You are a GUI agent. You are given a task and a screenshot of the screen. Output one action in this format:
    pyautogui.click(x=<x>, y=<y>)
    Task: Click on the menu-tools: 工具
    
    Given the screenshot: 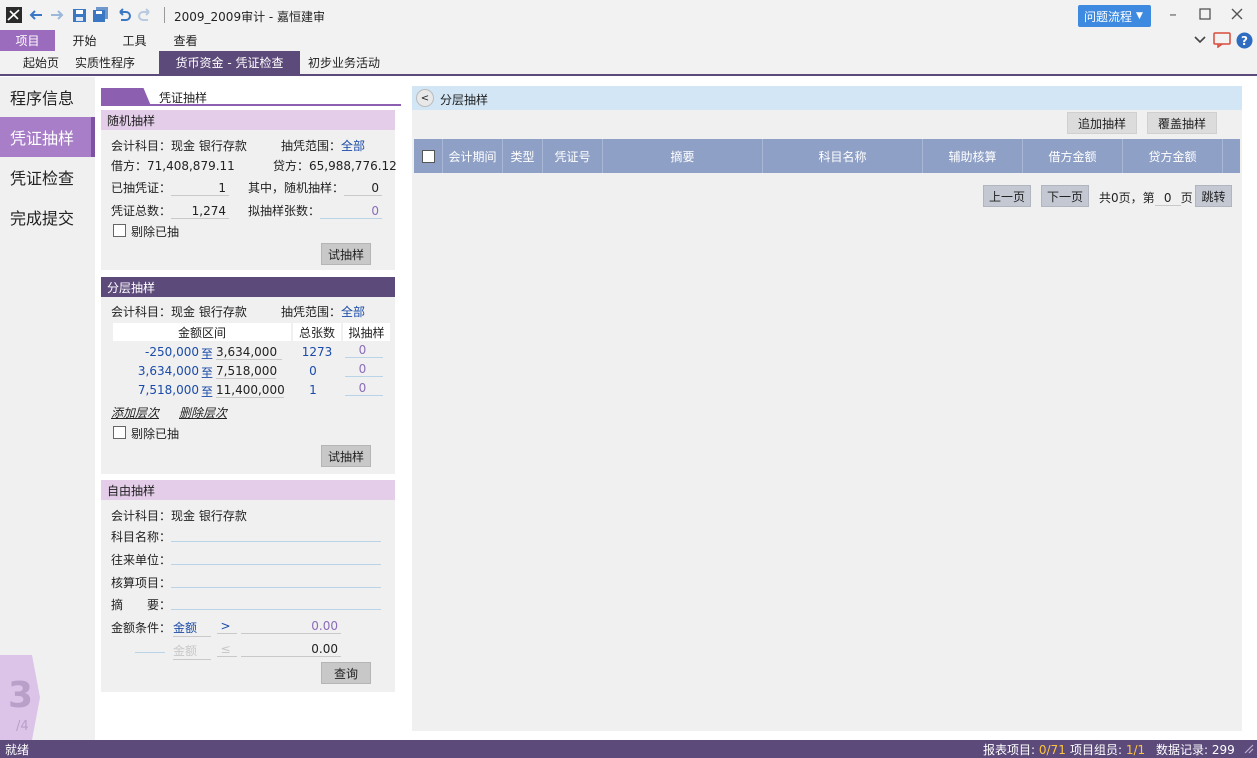 What is the action you would take?
    pyautogui.click(x=134, y=40)
    